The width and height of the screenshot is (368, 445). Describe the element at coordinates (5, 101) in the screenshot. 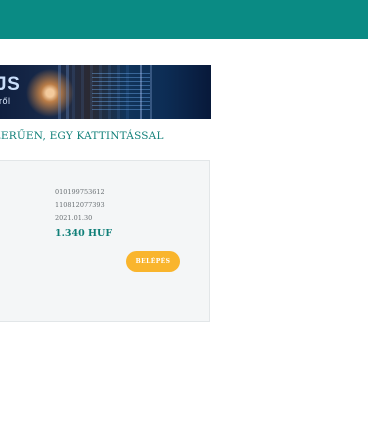

I see `banner-subheading: tről` at that location.